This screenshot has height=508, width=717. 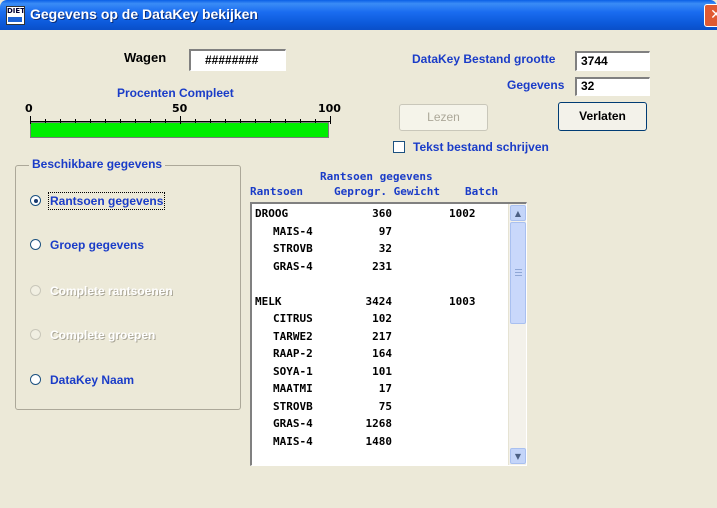 I want to click on ration-row: DROOG 360 1002, so click(x=380, y=213).